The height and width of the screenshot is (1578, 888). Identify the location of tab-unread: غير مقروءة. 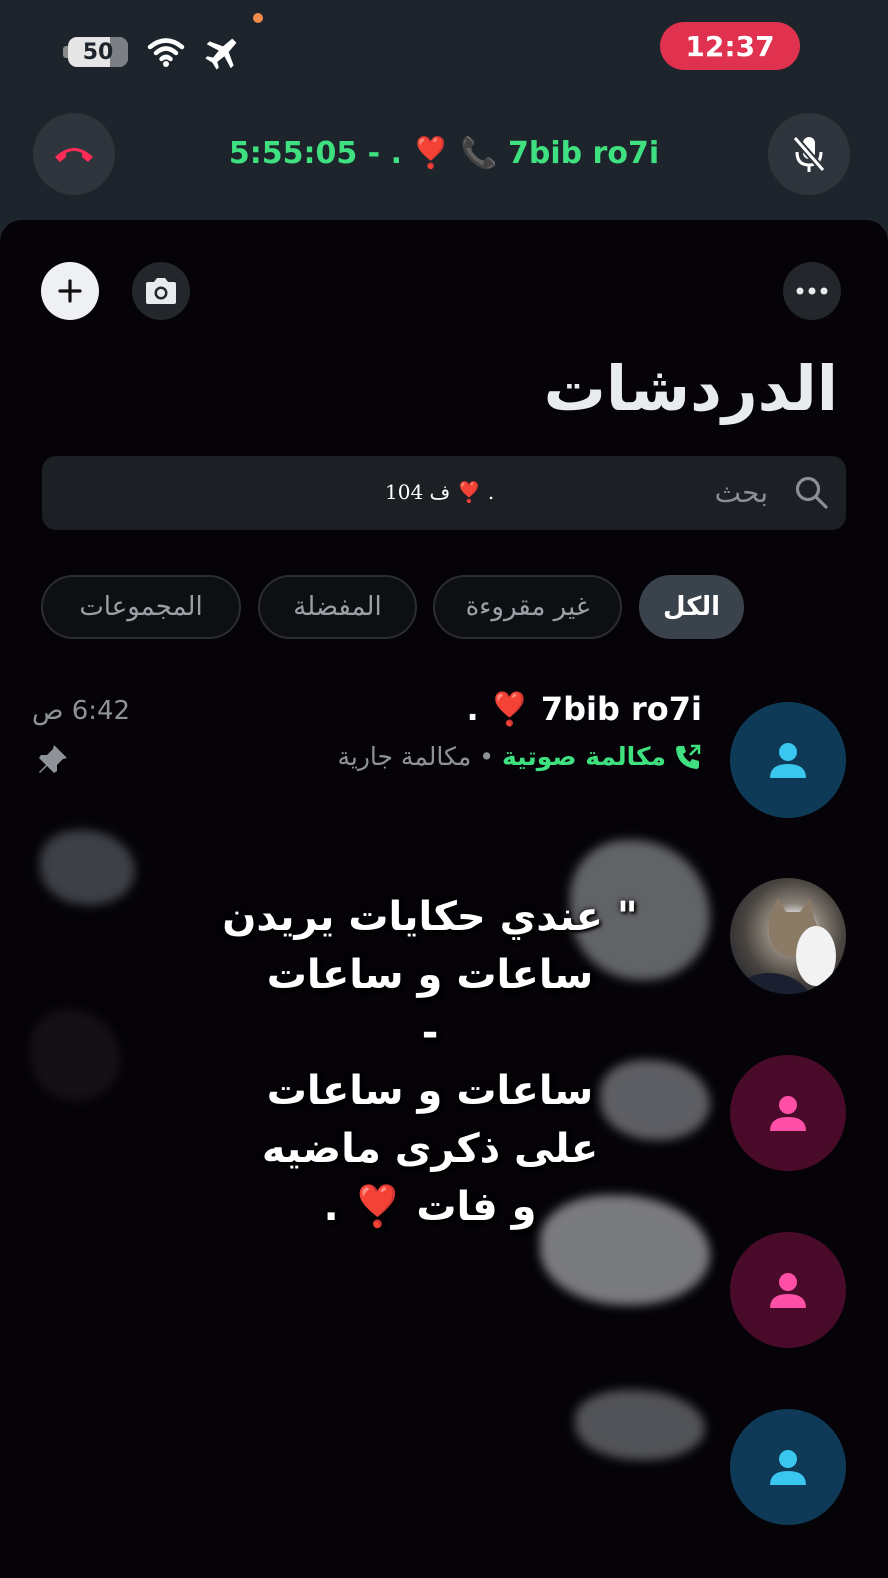
(527, 607).